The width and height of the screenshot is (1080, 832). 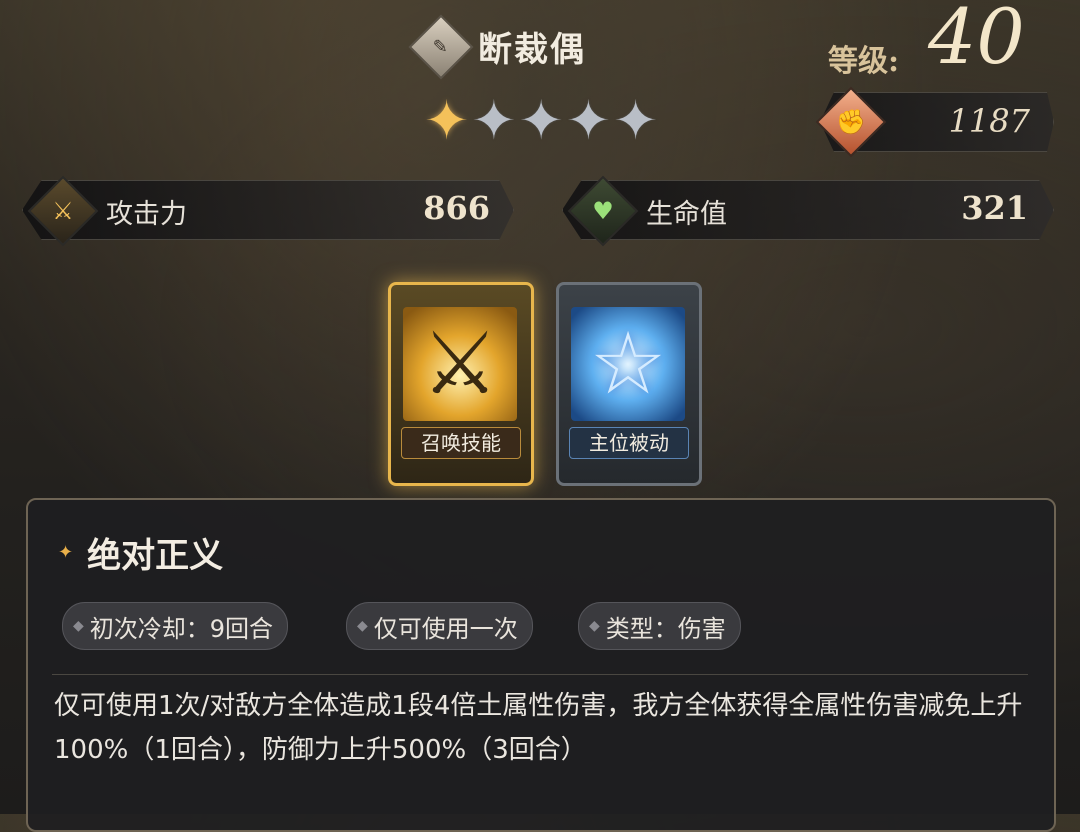 What do you see at coordinates (447, 120) in the screenshot?
I see `star-filled-icon: ✦` at bounding box center [447, 120].